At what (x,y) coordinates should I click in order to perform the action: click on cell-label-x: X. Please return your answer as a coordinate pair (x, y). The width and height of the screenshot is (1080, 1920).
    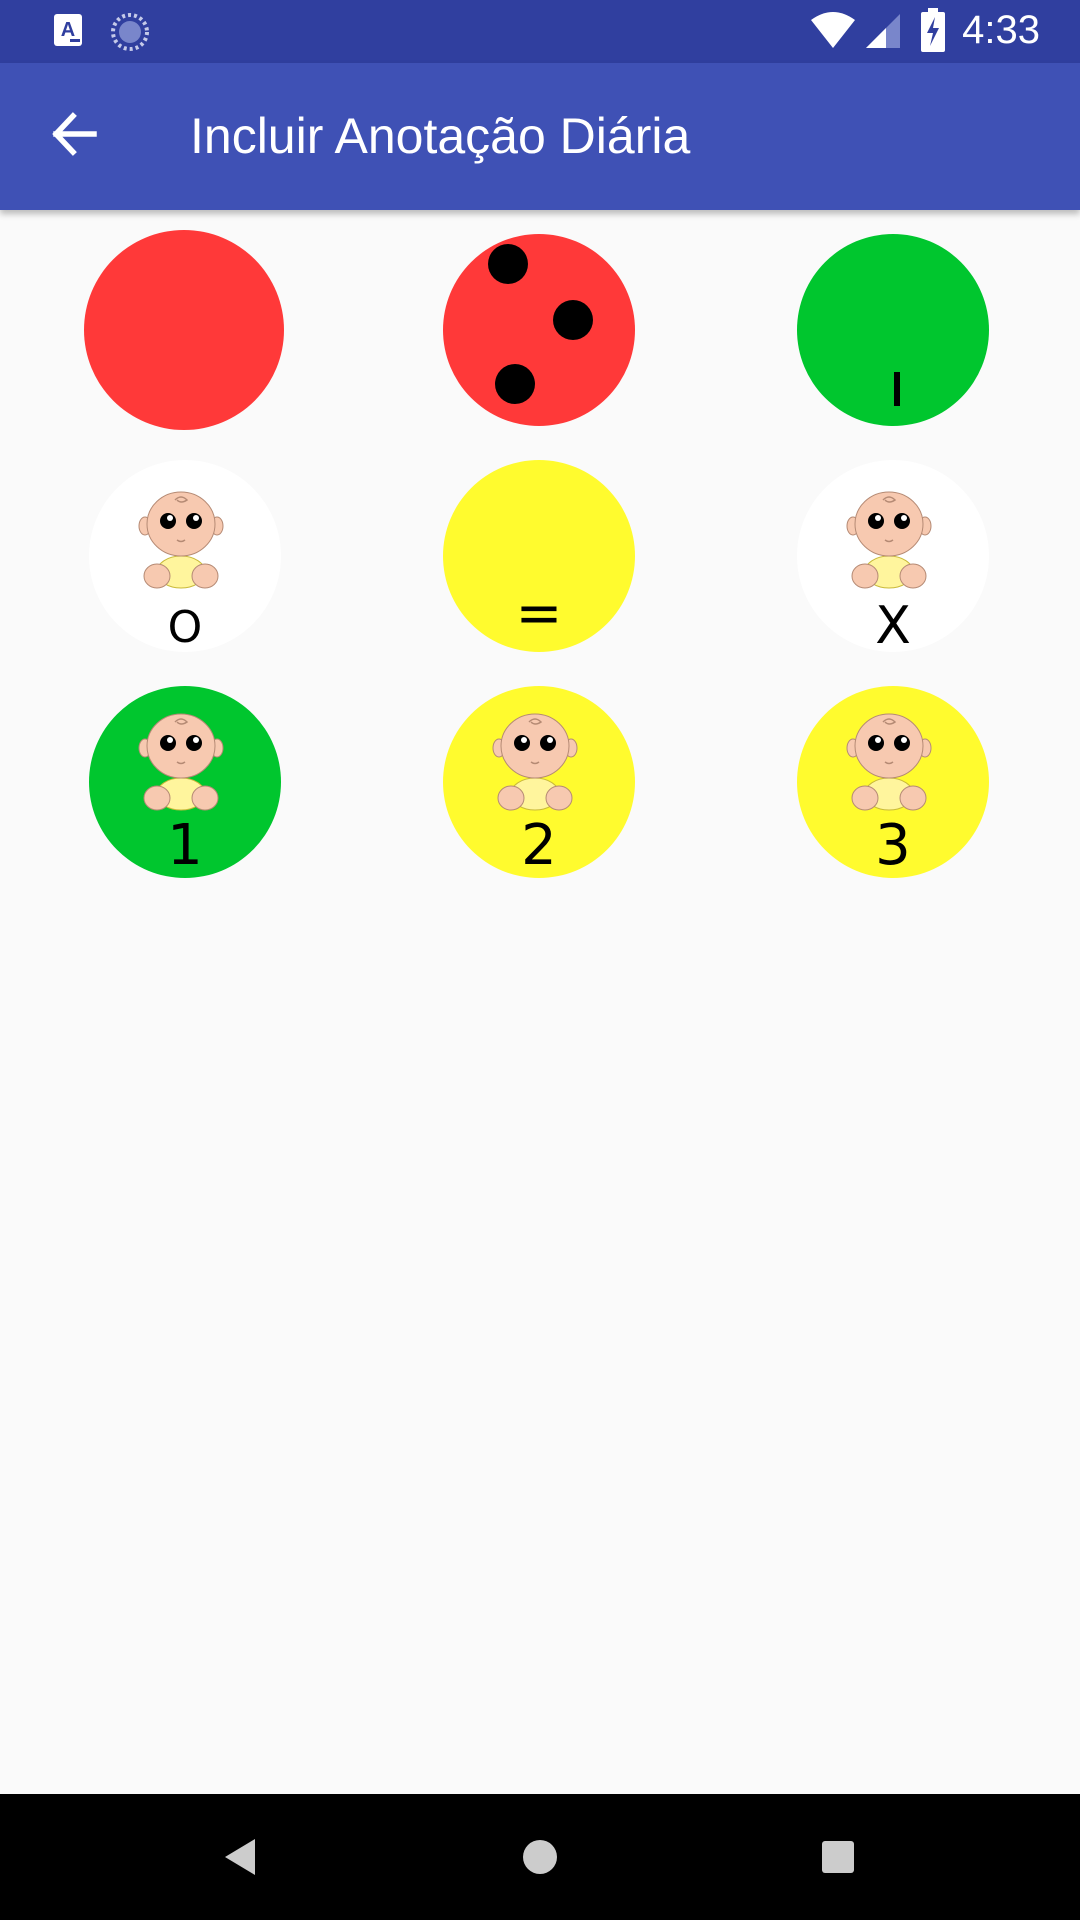
    Looking at the image, I should click on (893, 624).